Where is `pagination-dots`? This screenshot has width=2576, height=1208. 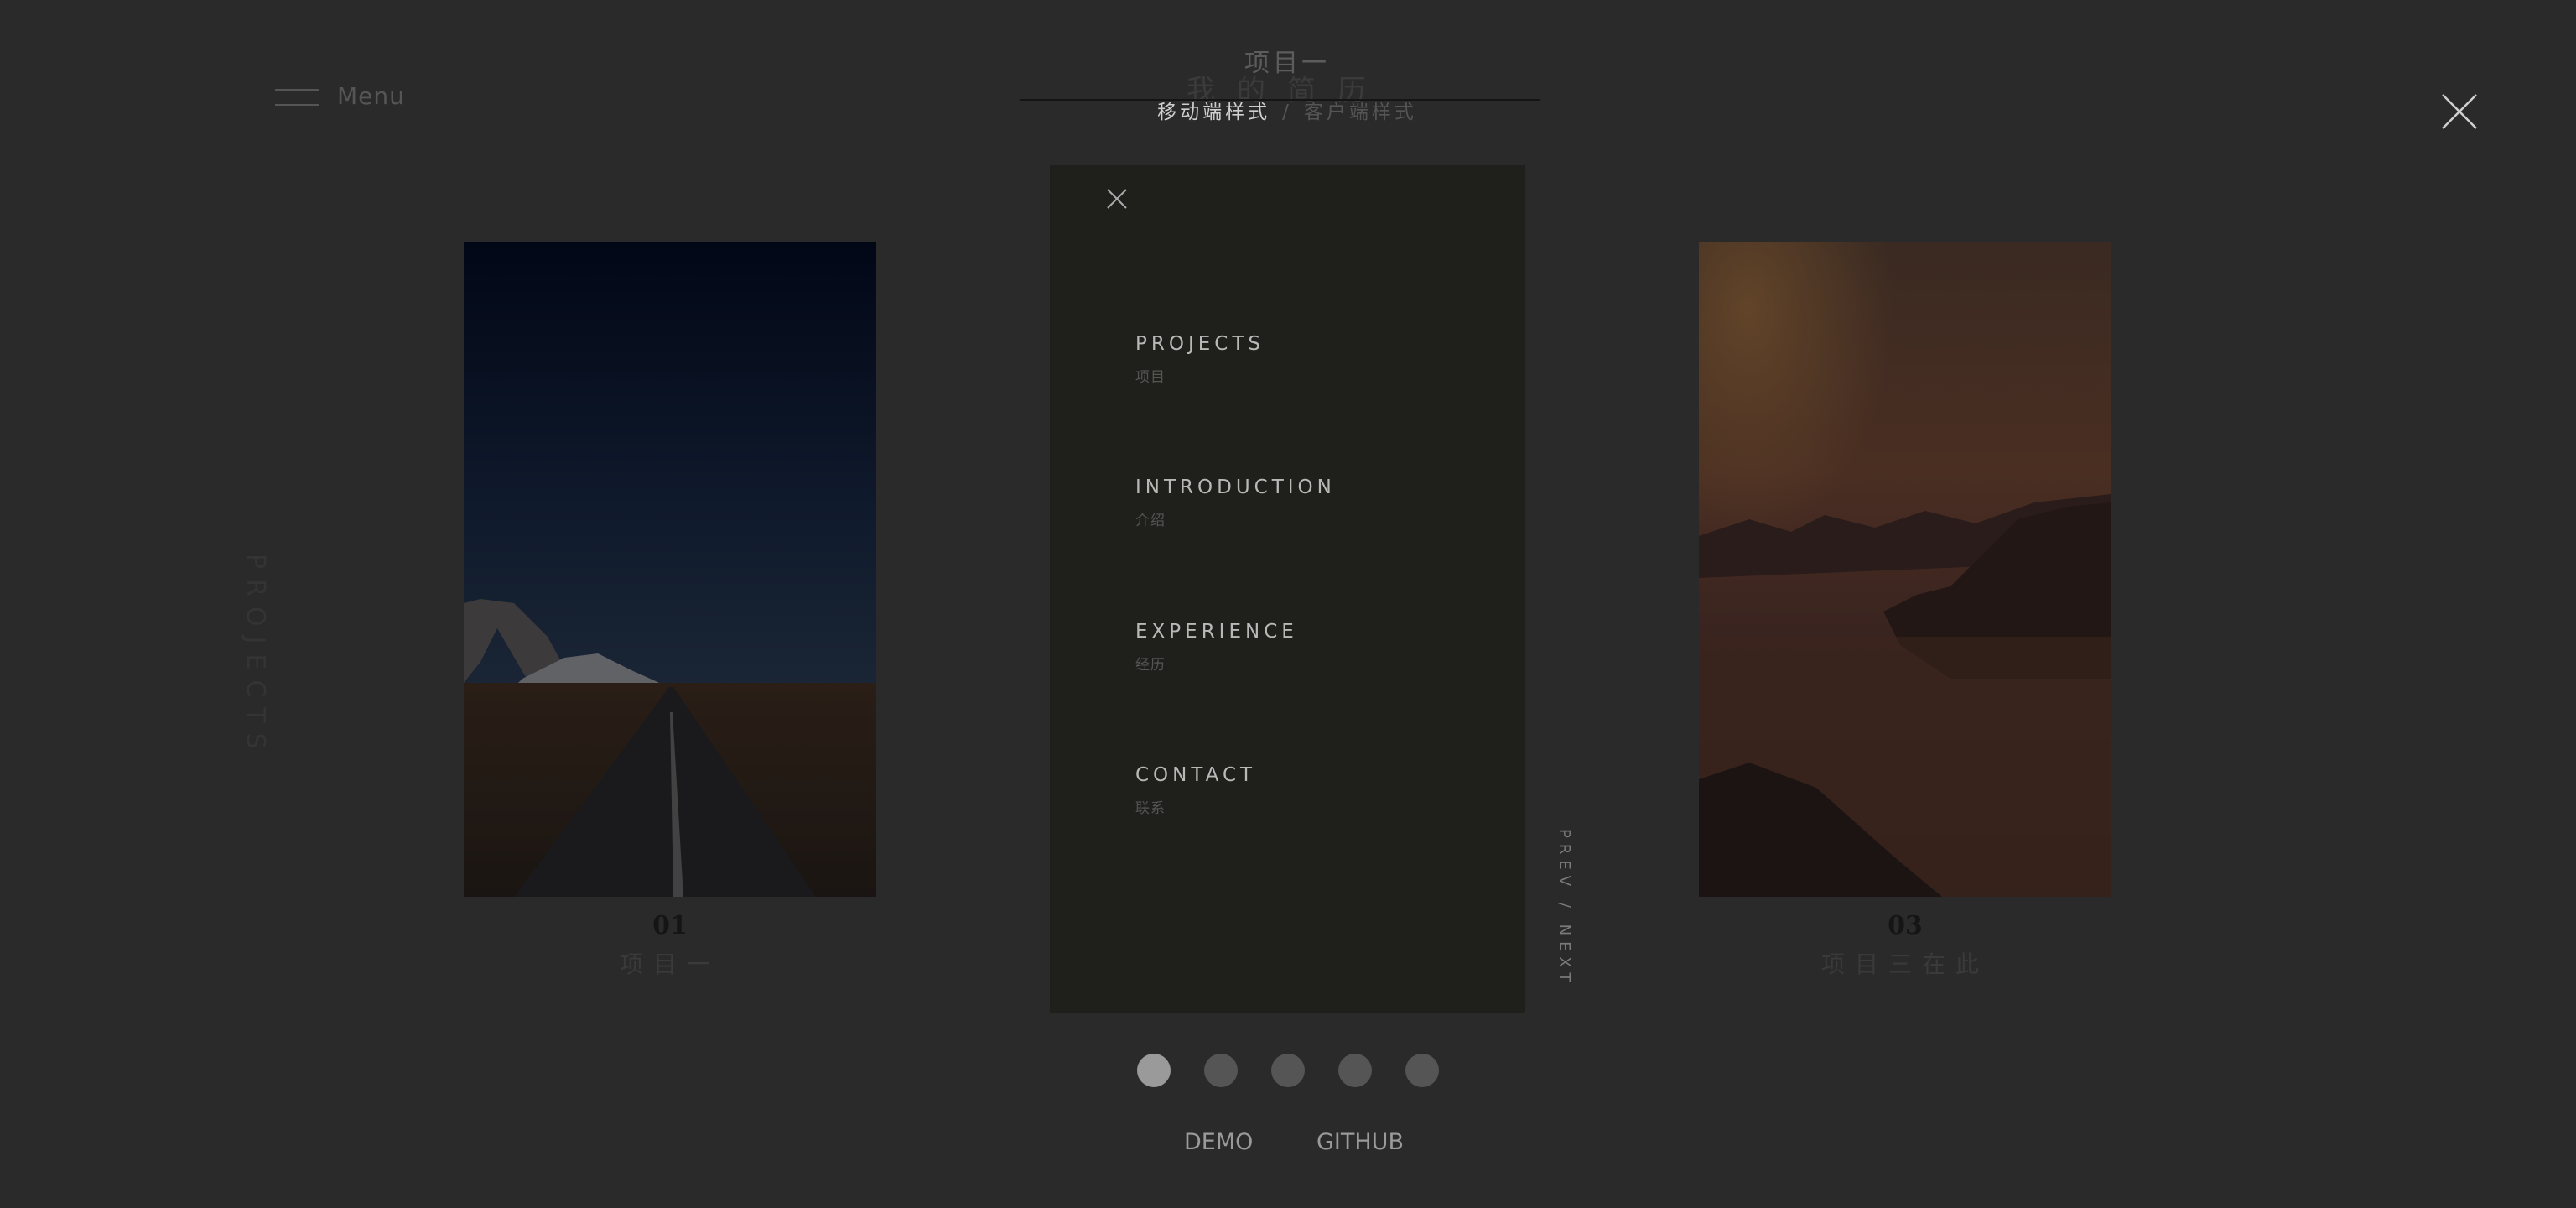
pagination-dots is located at coordinates (1288, 1070).